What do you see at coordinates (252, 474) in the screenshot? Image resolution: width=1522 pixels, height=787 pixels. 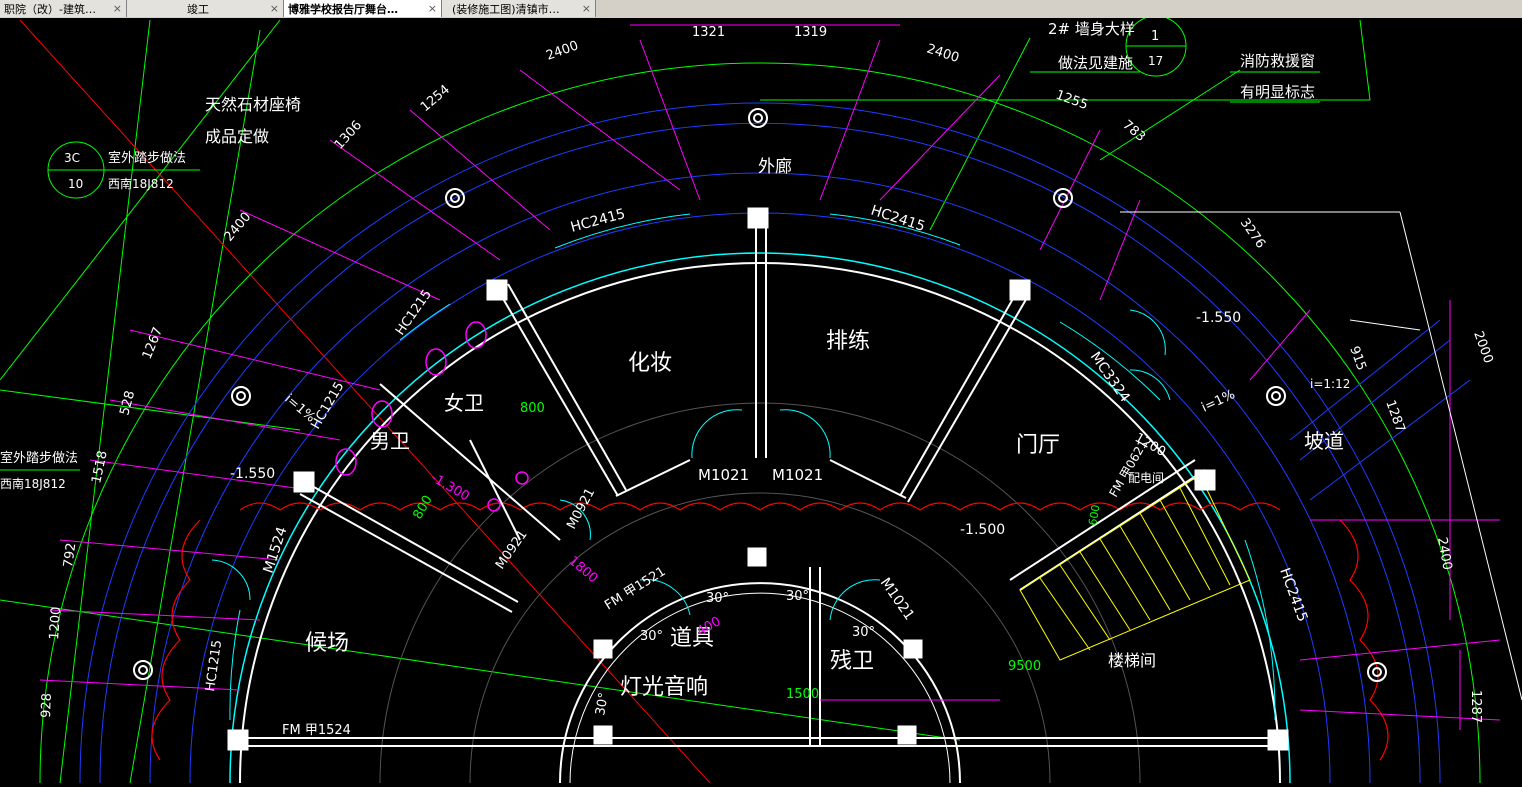 I see `level-1: -1.550` at bounding box center [252, 474].